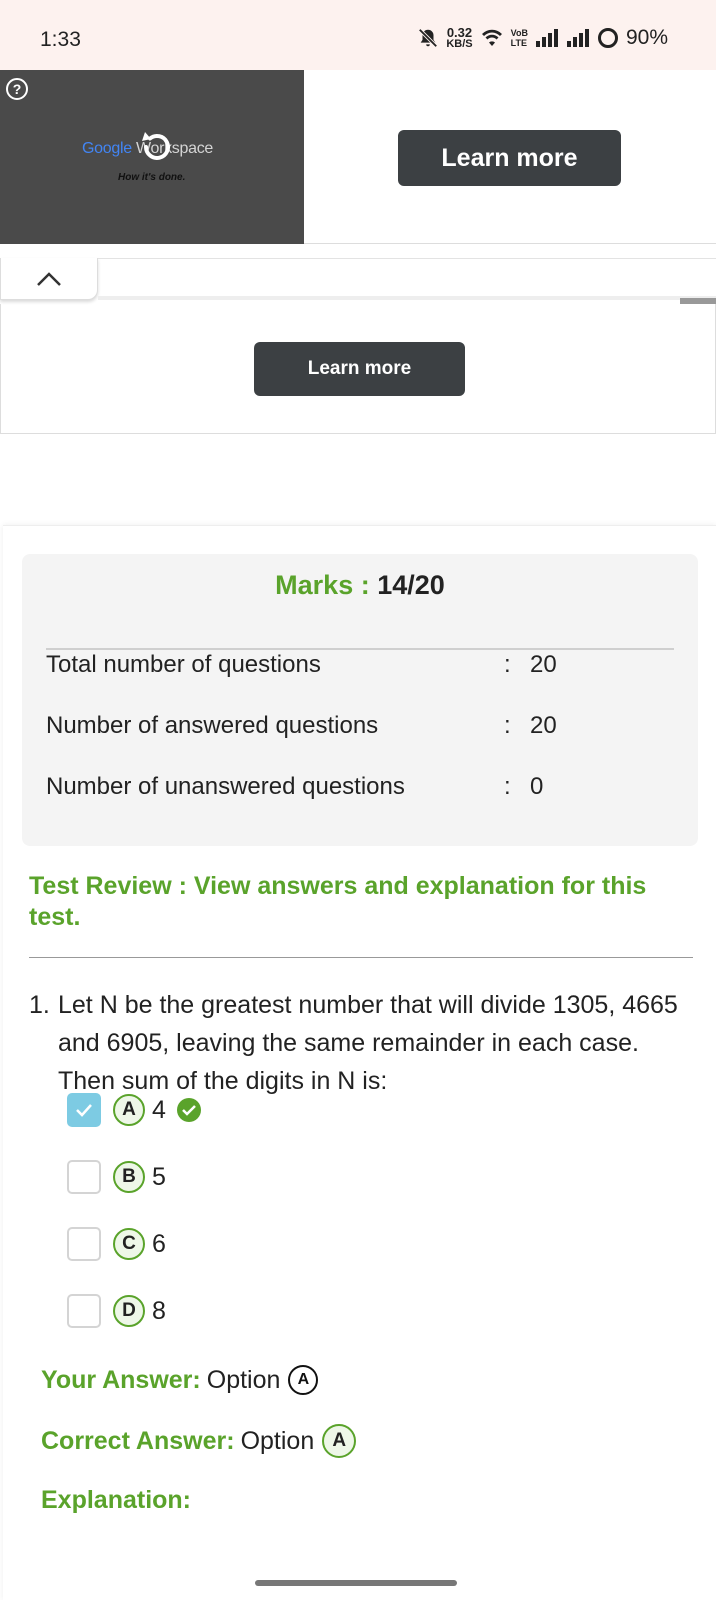 The image size is (716, 1600). What do you see at coordinates (322, 585) in the screenshot?
I see `marks-label: Marks :` at bounding box center [322, 585].